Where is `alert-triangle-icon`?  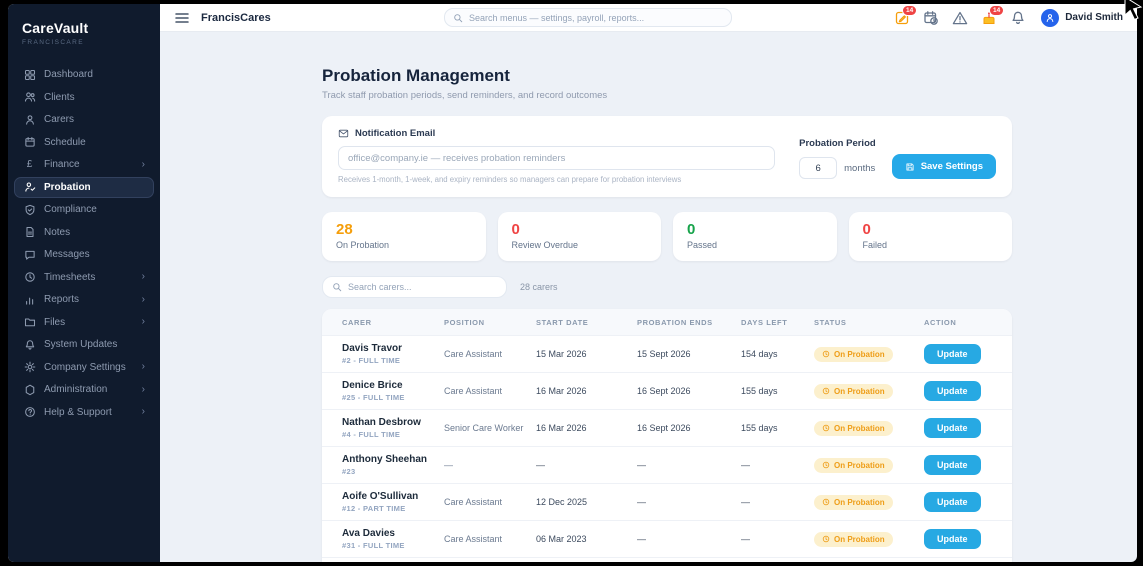
alert-triangle-icon is located at coordinates (960, 18).